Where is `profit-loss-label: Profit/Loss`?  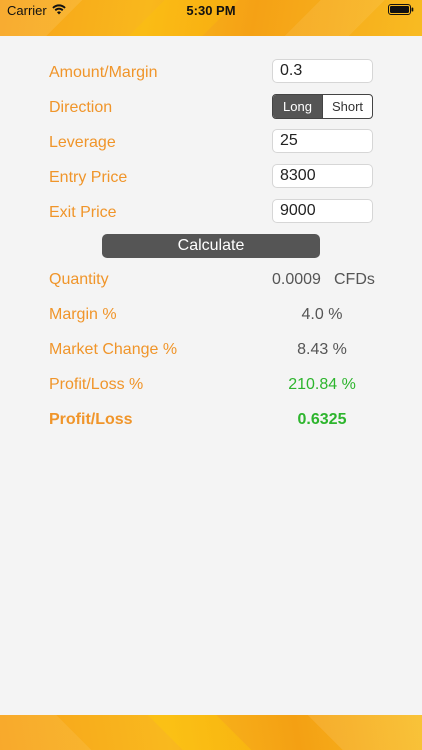
profit-loss-label: Profit/Loss is located at coordinates (91, 419).